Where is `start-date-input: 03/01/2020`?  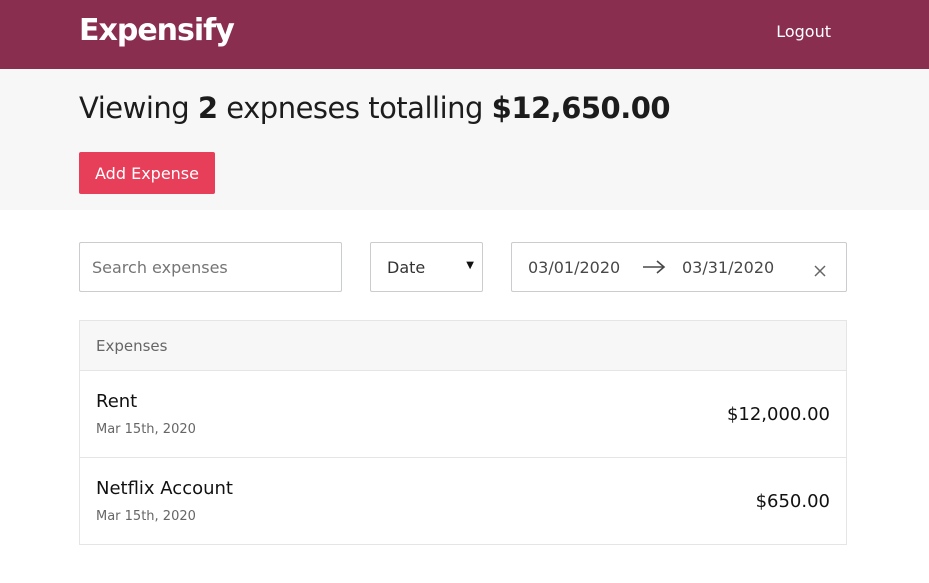
start-date-input: 03/01/2020 is located at coordinates (574, 267).